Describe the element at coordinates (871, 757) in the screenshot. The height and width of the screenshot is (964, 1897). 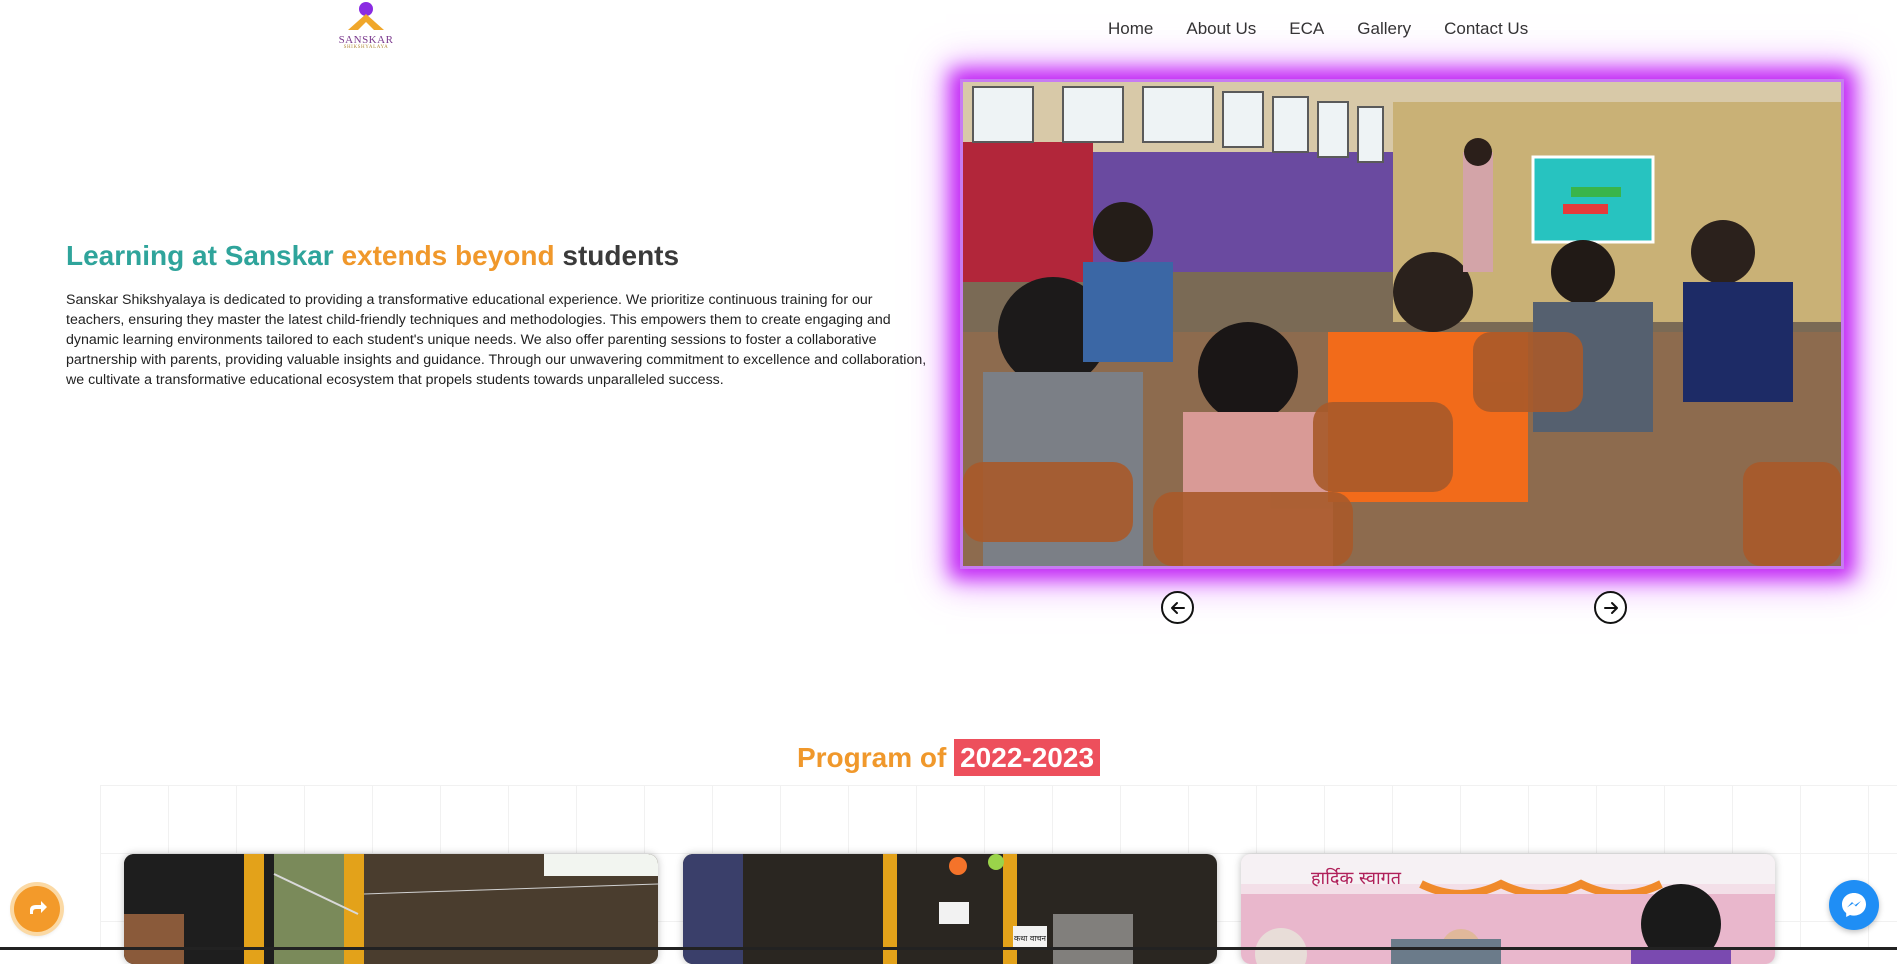
I see `program-title-label: Program of` at that location.